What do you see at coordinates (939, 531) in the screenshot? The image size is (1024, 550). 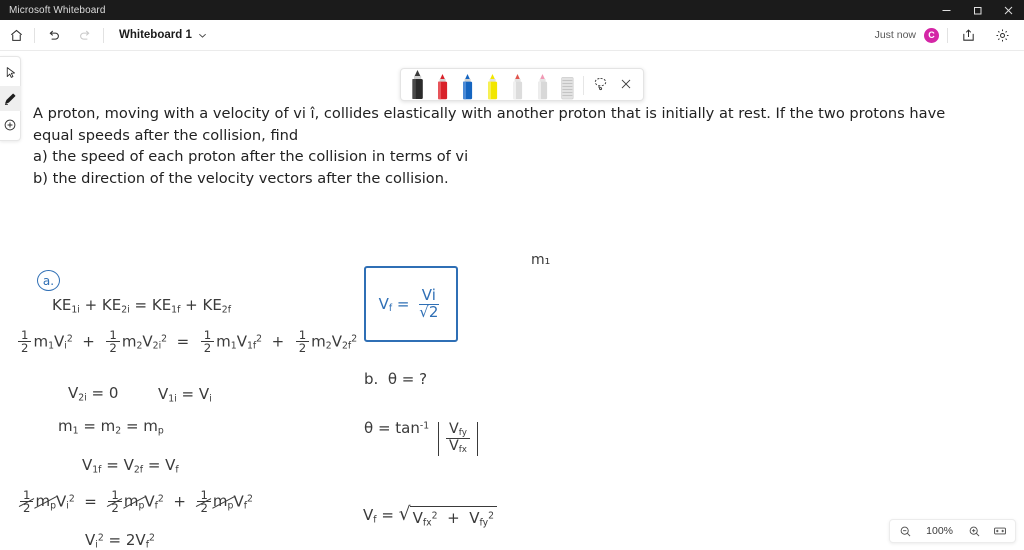 I see `zoom-level: 100%` at bounding box center [939, 531].